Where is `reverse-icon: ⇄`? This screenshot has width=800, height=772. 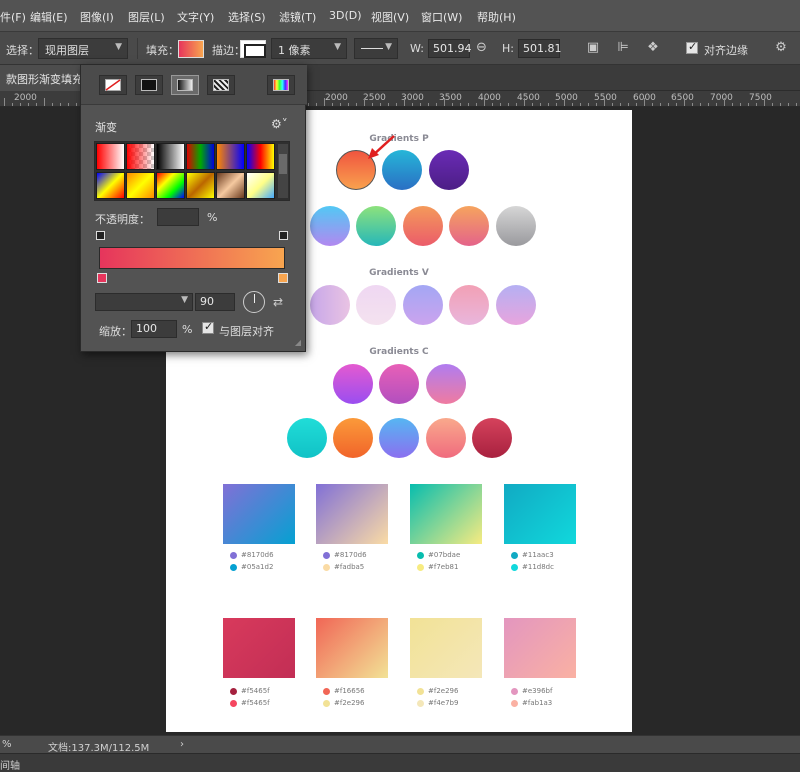
reverse-icon: ⇄ is located at coordinates (278, 302).